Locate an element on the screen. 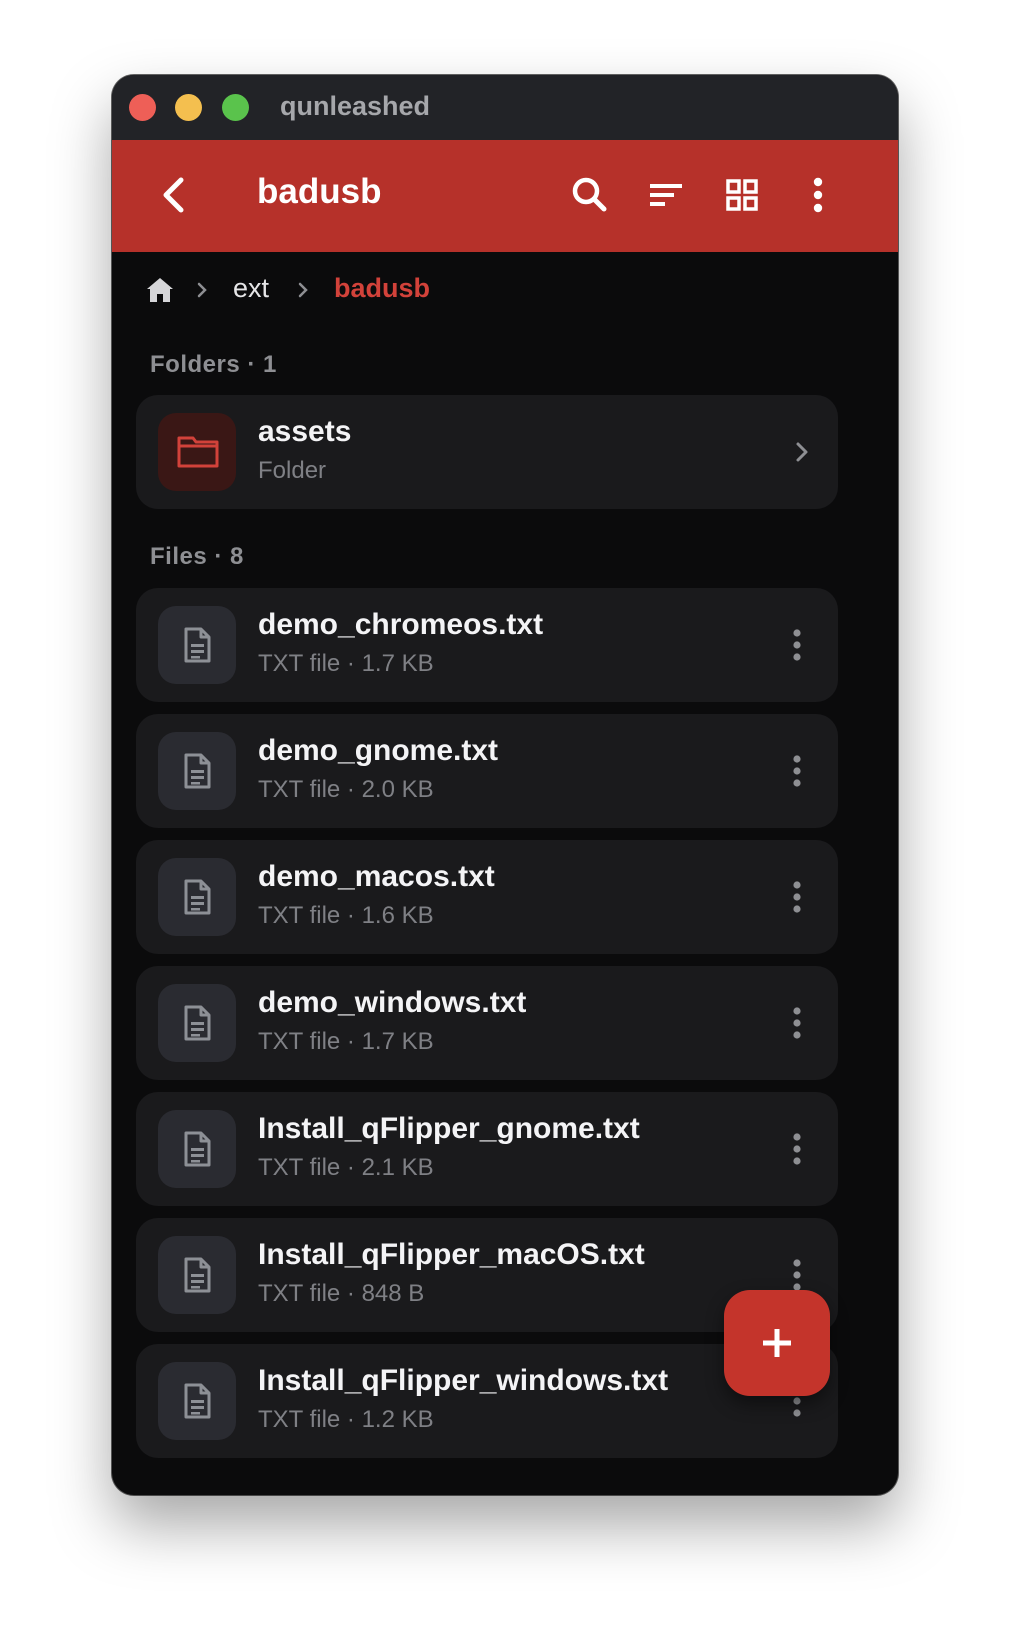  file-meta: TXT file · 2.1 KB is located at coordinates (346, 1167).